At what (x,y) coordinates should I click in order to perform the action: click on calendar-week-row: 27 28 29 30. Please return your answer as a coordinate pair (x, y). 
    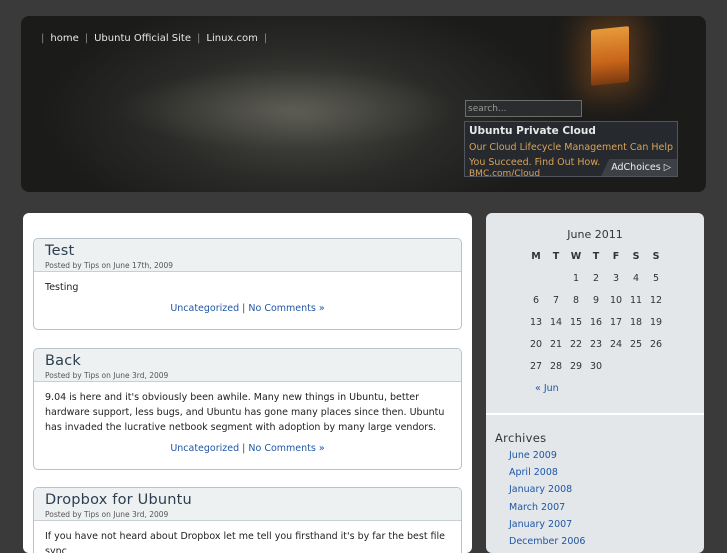
    Looking at the image, I should click on (596, 367).